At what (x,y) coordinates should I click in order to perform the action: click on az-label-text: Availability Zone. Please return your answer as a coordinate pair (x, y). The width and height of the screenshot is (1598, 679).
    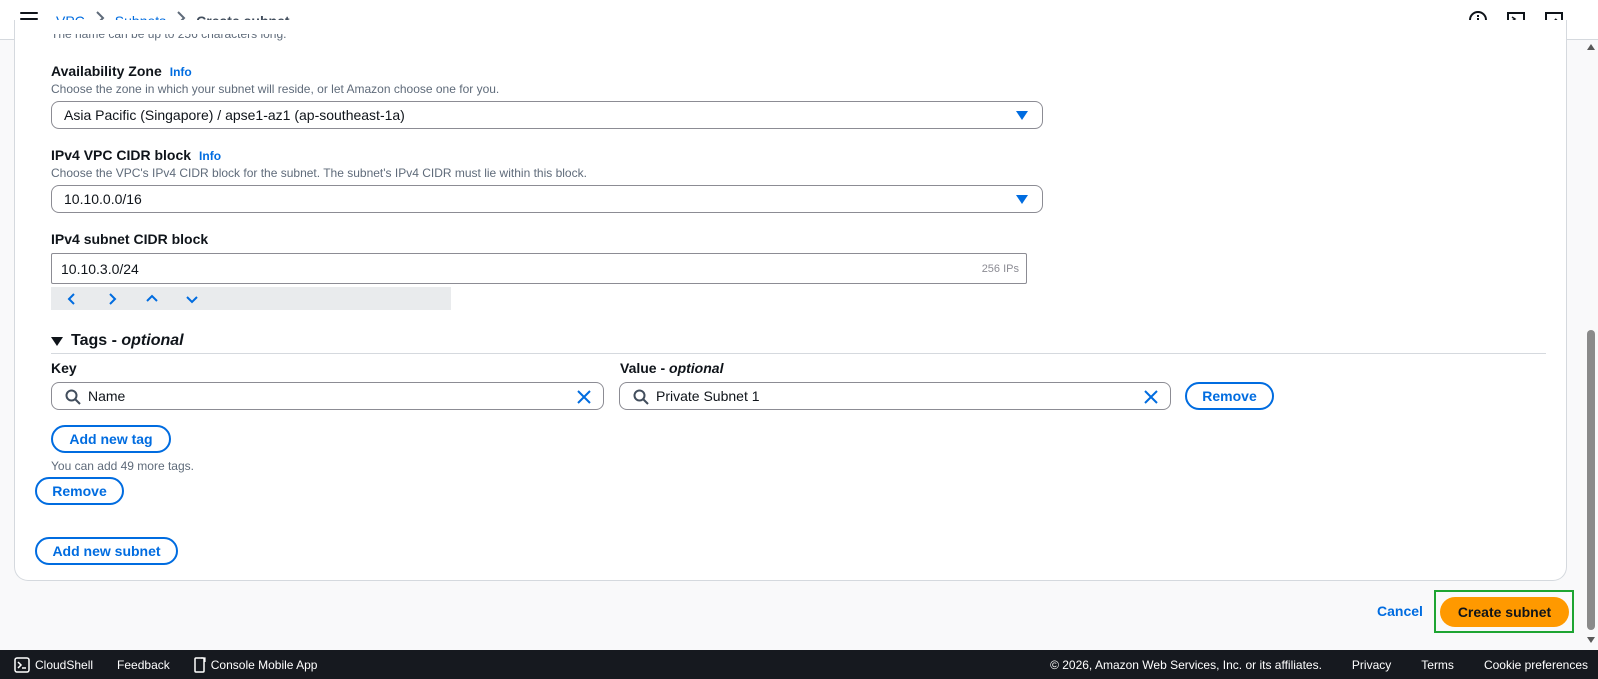
    Looking at the image, I should click on (106, 71).